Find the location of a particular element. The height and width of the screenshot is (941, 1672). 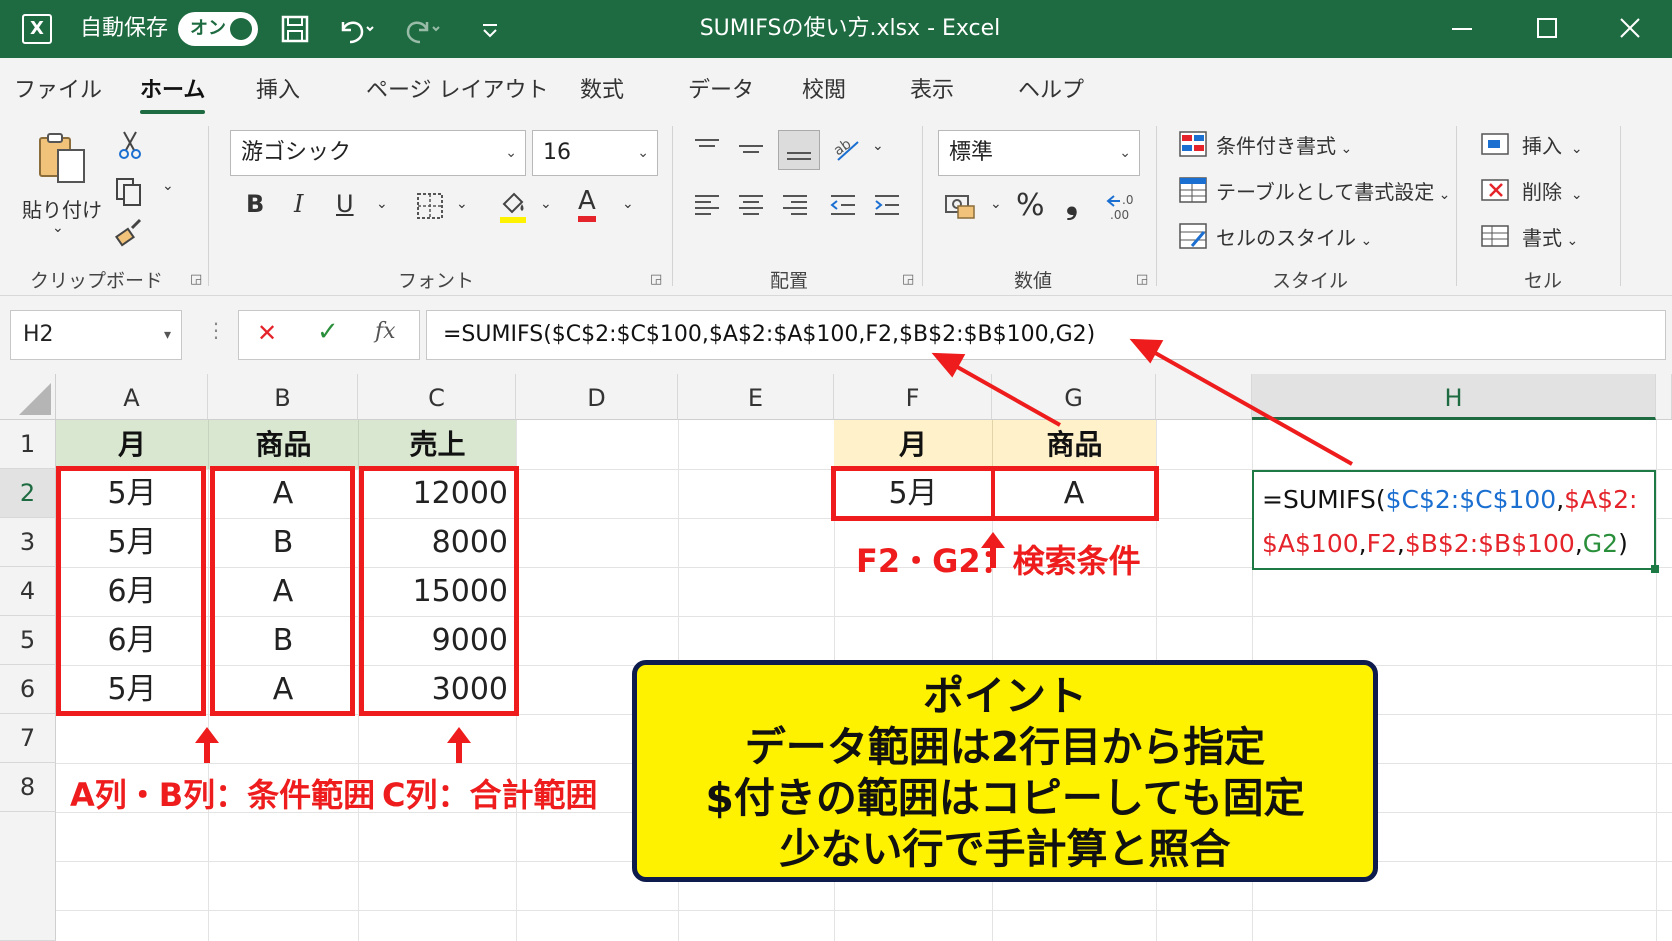

paste-dropdown-icon: ⌄ is located at coordinates (58, 228).